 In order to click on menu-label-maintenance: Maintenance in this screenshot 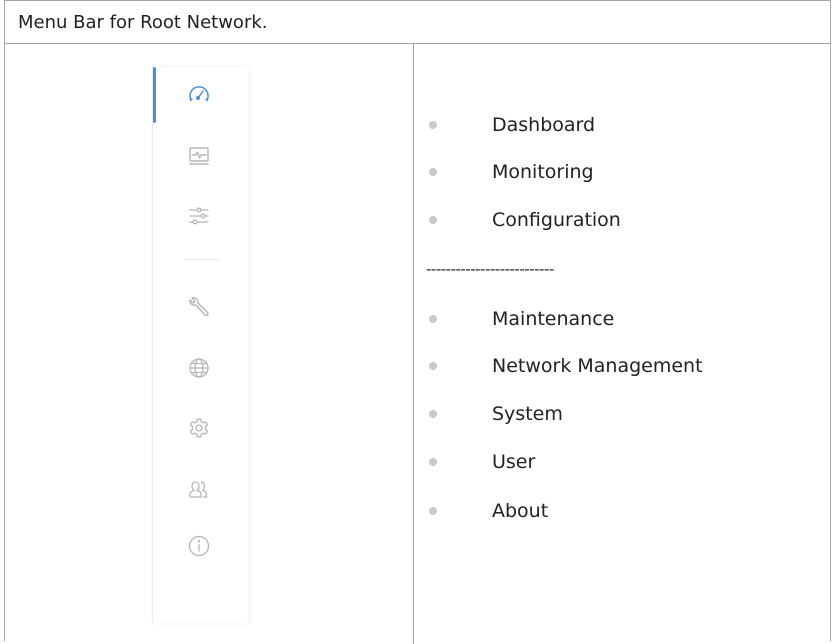, I will do `click(553, 319)`.